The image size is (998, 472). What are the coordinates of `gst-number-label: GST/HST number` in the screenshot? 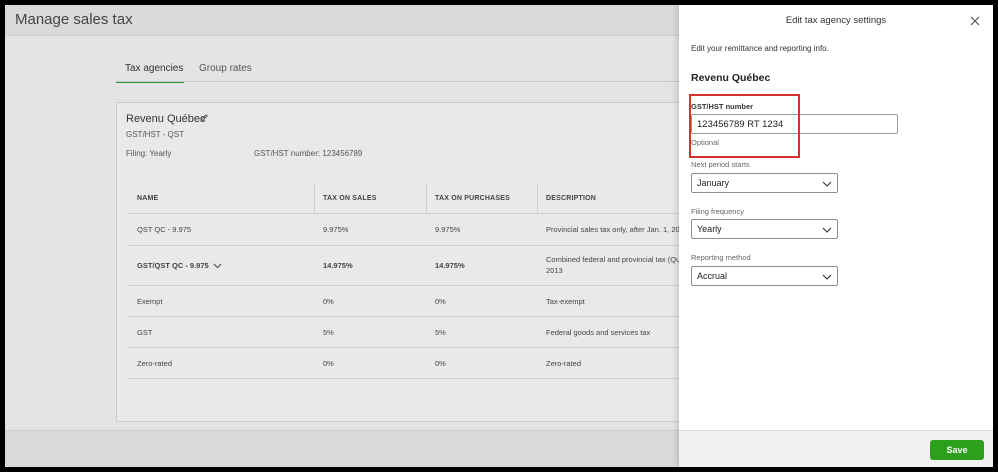 It's located at (722, 106).